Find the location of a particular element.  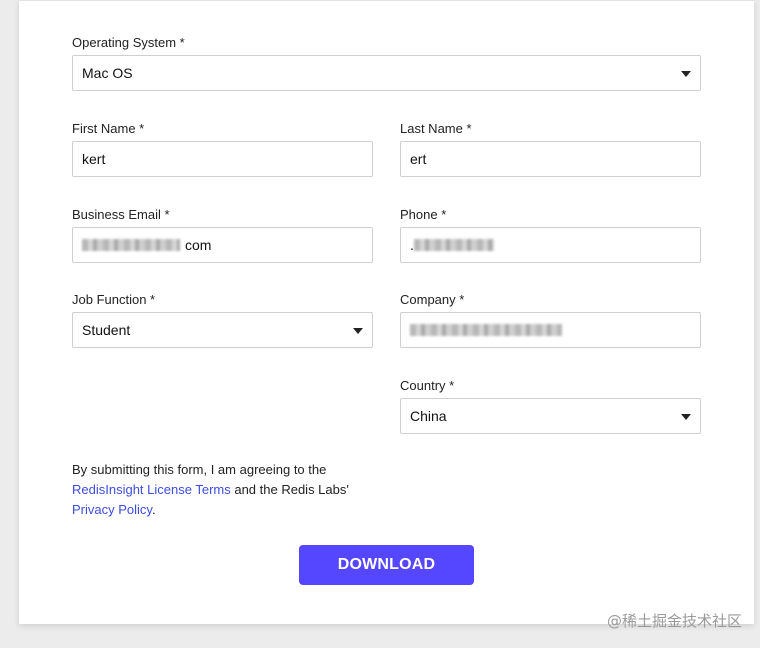

company-label: Company * is located at coordinates (432, 299).